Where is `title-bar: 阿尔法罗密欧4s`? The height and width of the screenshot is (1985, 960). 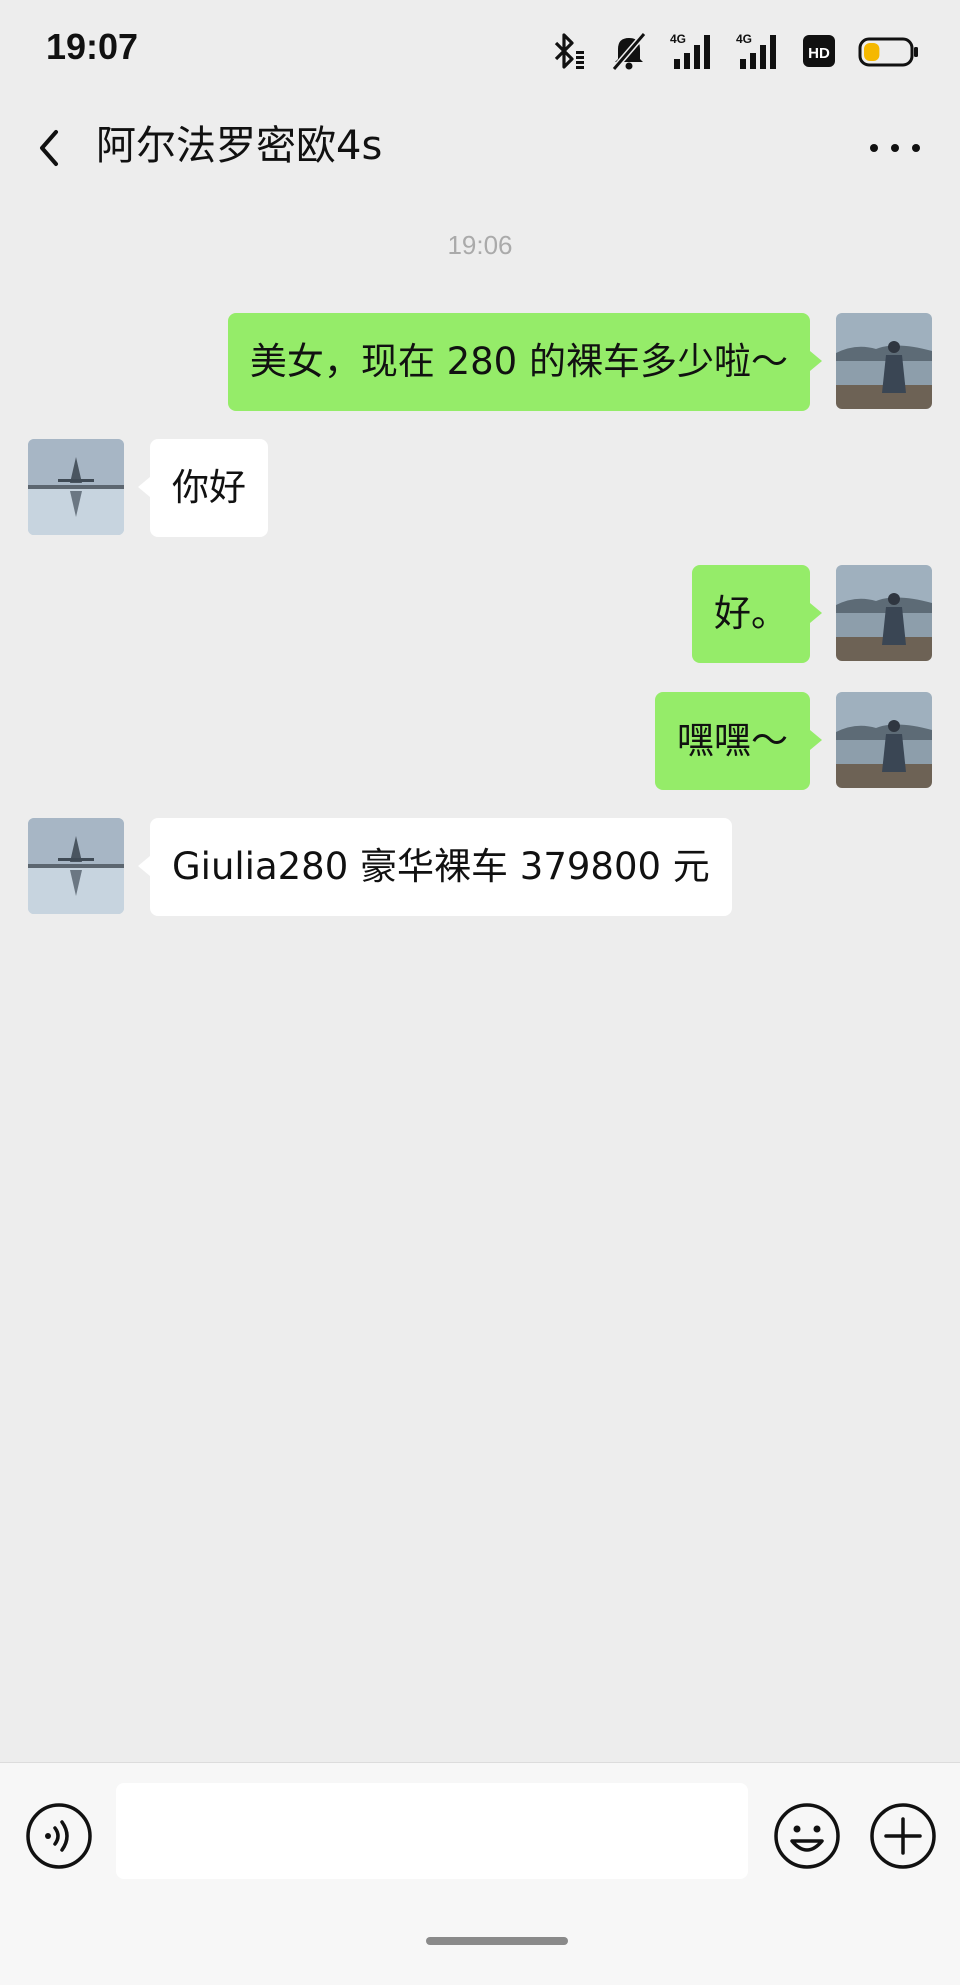
title-bar: 阿尔法罗密欧4s is located at coordinates (480, 148).